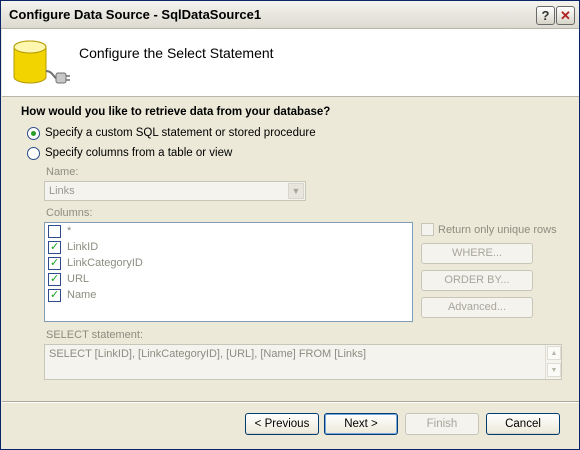  Describe the element at coordinates (175, 191) in the screenshot. I see `table-name-select: Links ▼` at that location.